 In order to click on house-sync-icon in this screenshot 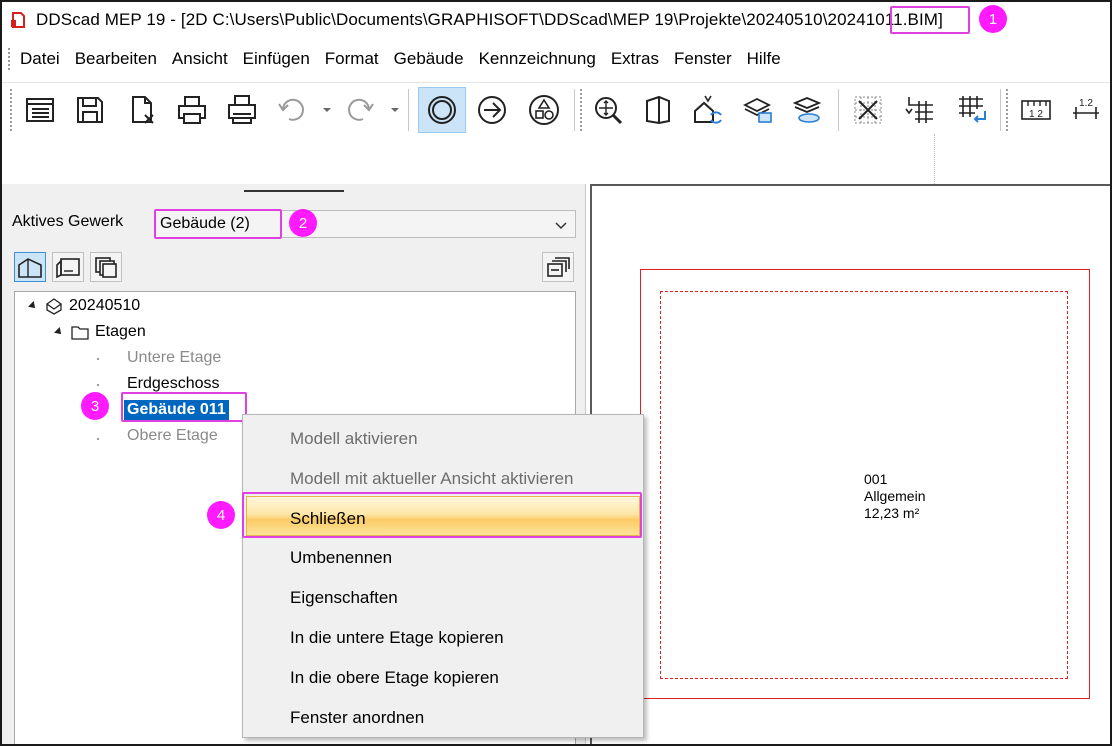, I will do `click(708, 109)`.